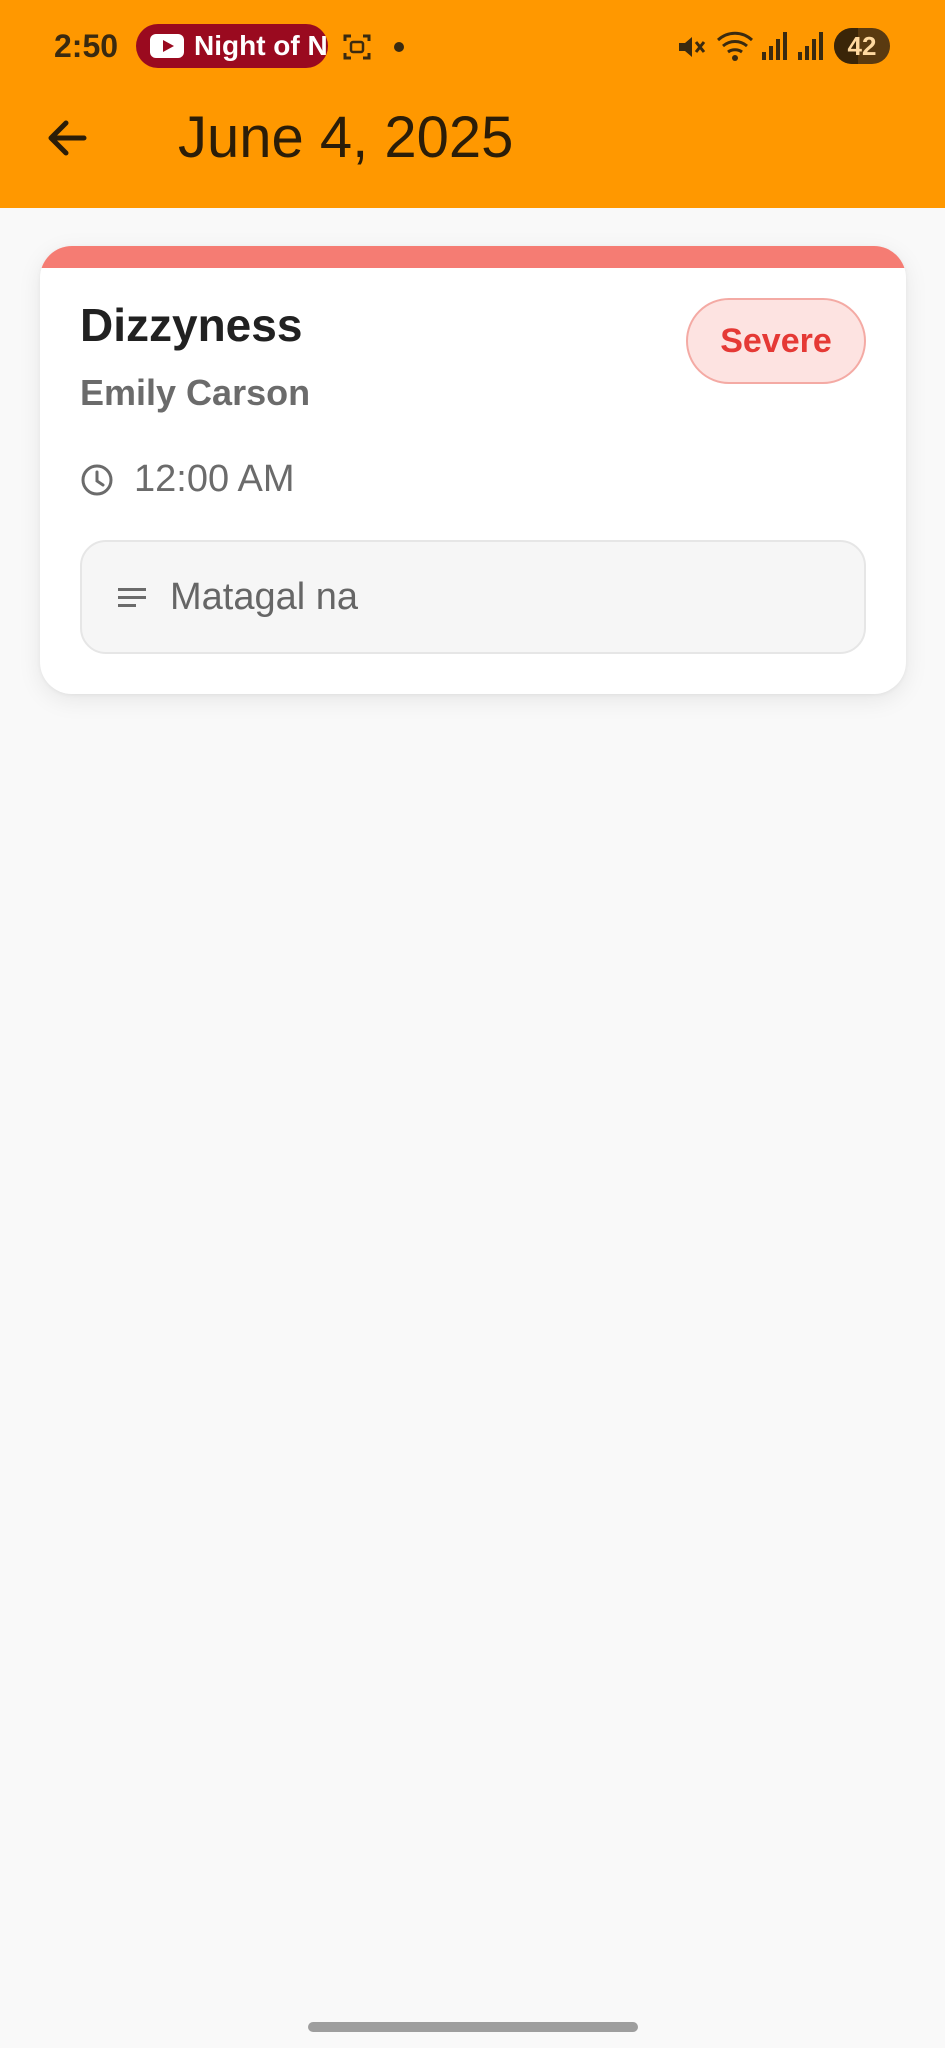 The image size is (945, 2048). Describe the element at coordinates (399, 47) in the screenshot. I see `notification-dot-icon` at that location.